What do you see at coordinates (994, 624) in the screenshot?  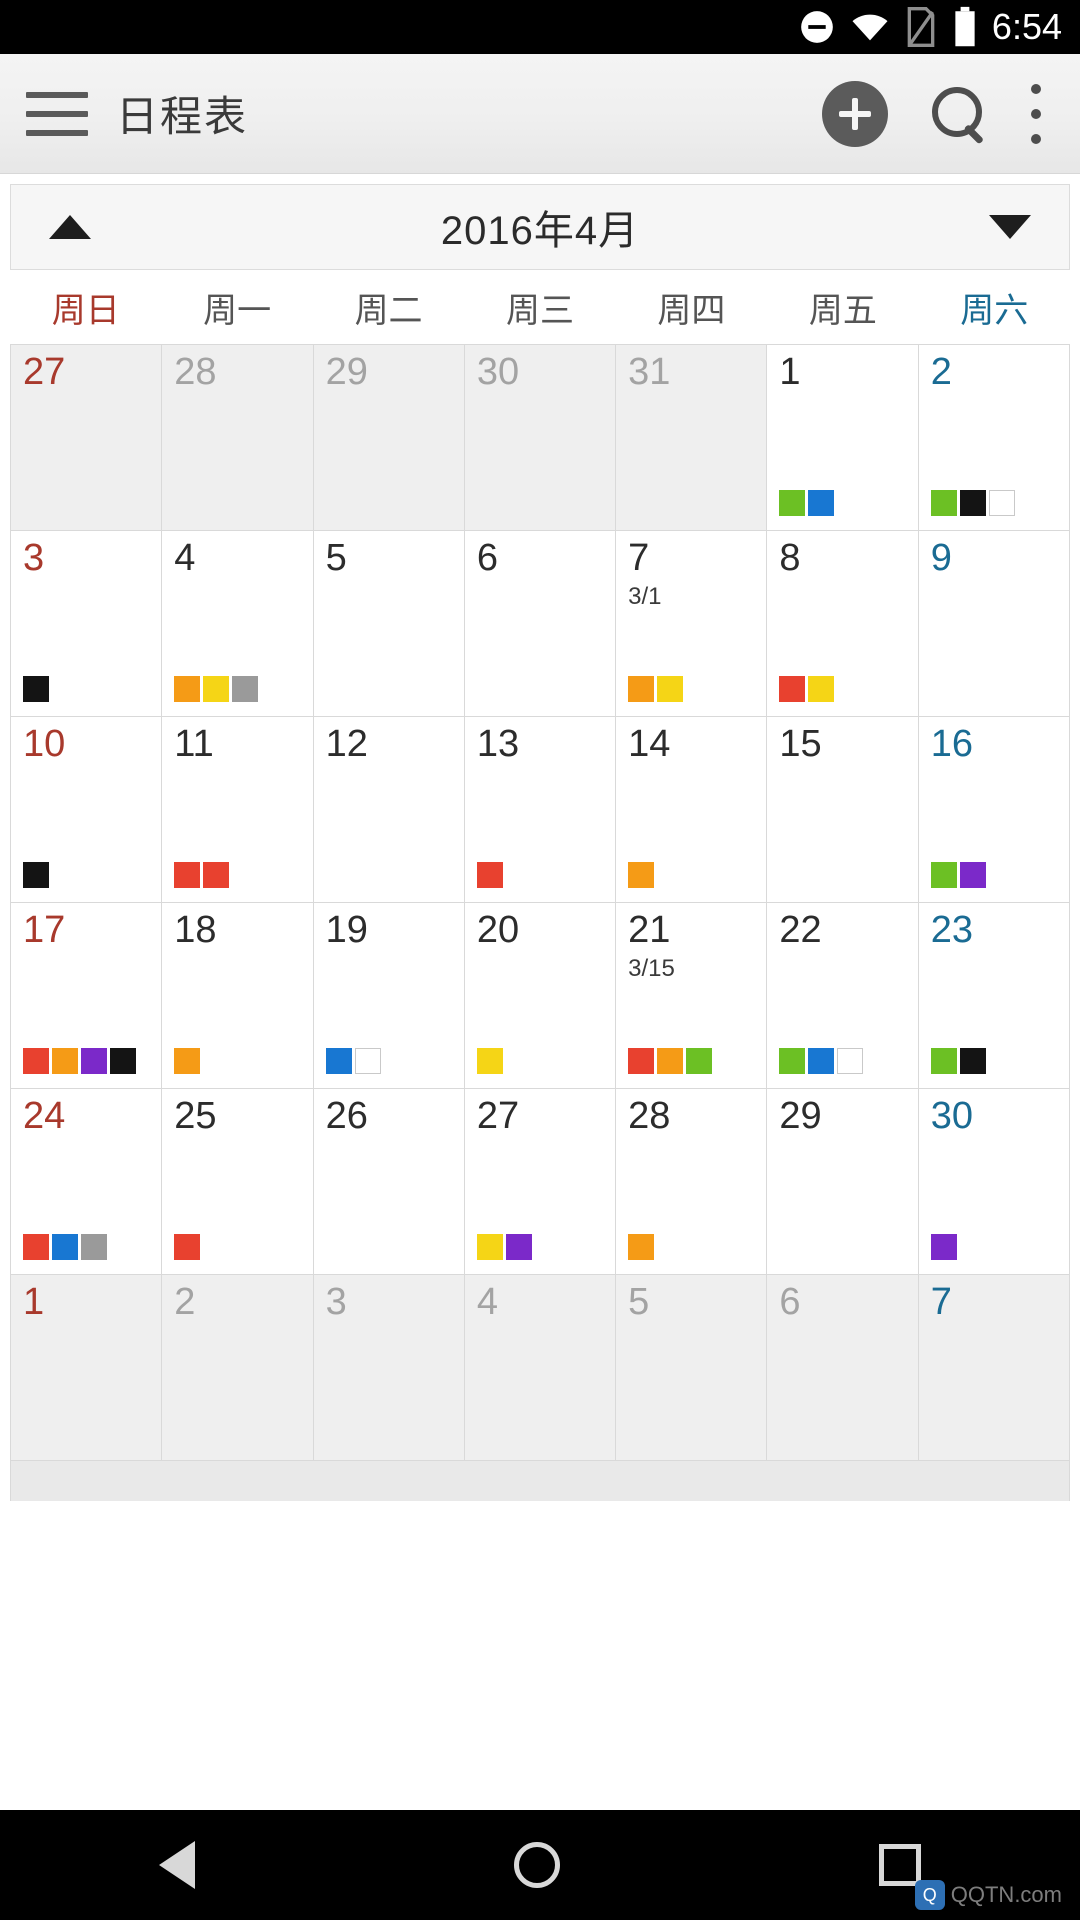 I see `calendar-day-cell: 9` at bounding box center [994, 624].